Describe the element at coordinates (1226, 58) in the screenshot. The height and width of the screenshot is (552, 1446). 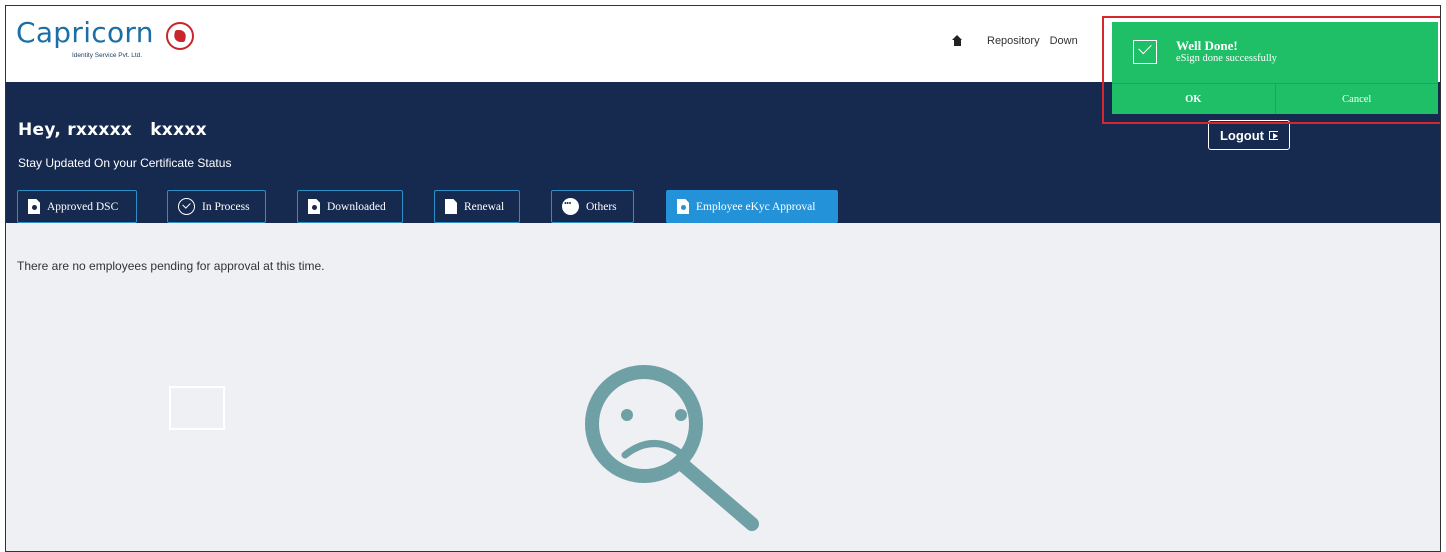
I see `toast-message: eSign done successfully` at that location.